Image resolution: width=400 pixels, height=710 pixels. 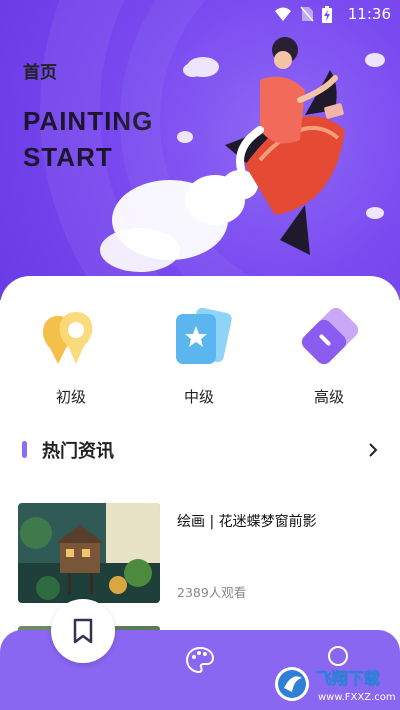 I want to click on level-advanced, so click(x=329, y=340).